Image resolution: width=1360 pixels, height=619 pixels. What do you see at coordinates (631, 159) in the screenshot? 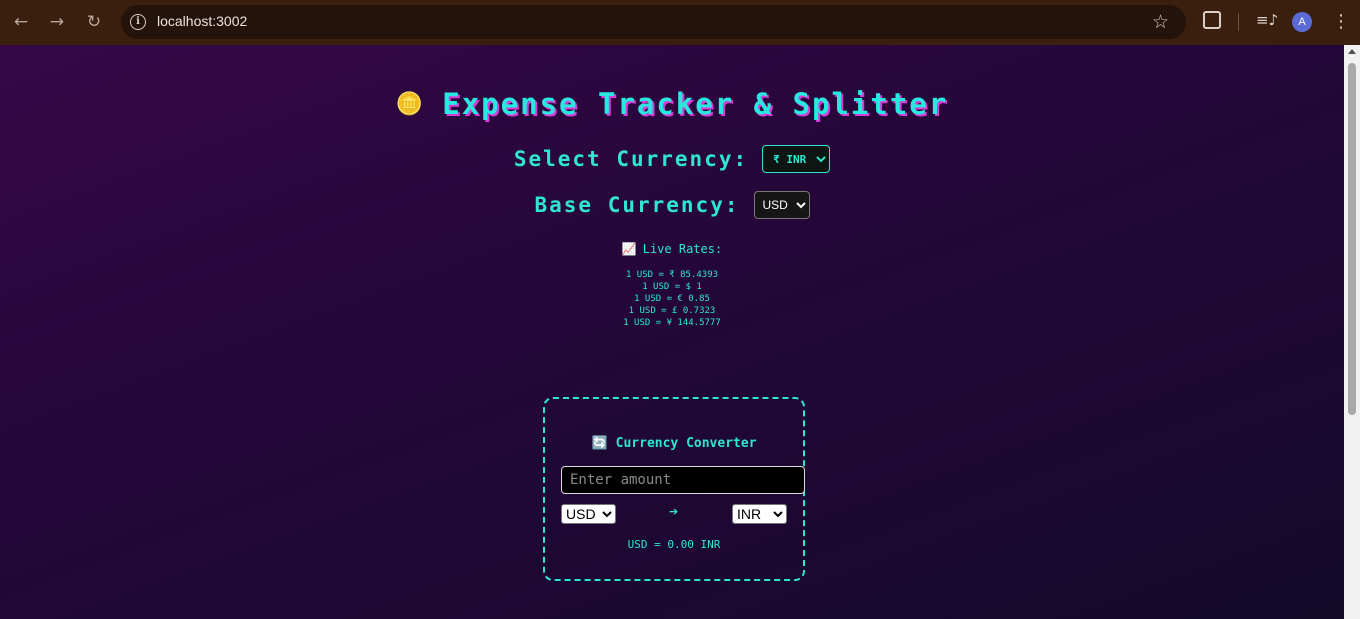
I see `select-currency-label: Select Currency:` at bounding box center [631, 159].